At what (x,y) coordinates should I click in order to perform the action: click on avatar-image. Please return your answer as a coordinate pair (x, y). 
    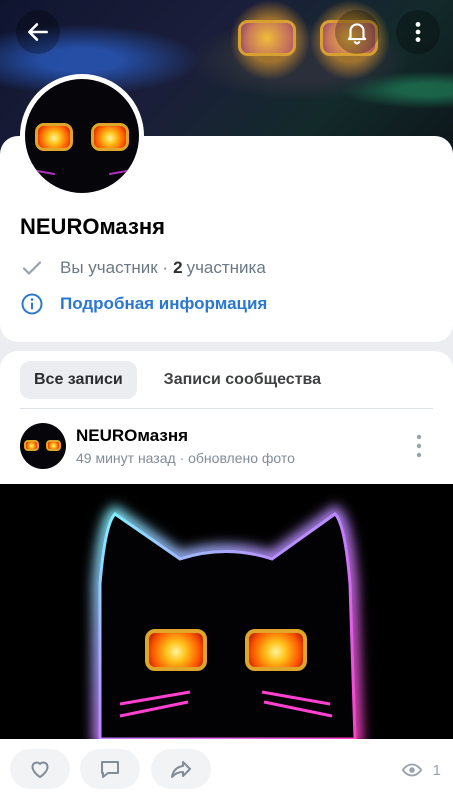
    Looking at the image, I should click on (82, 136).